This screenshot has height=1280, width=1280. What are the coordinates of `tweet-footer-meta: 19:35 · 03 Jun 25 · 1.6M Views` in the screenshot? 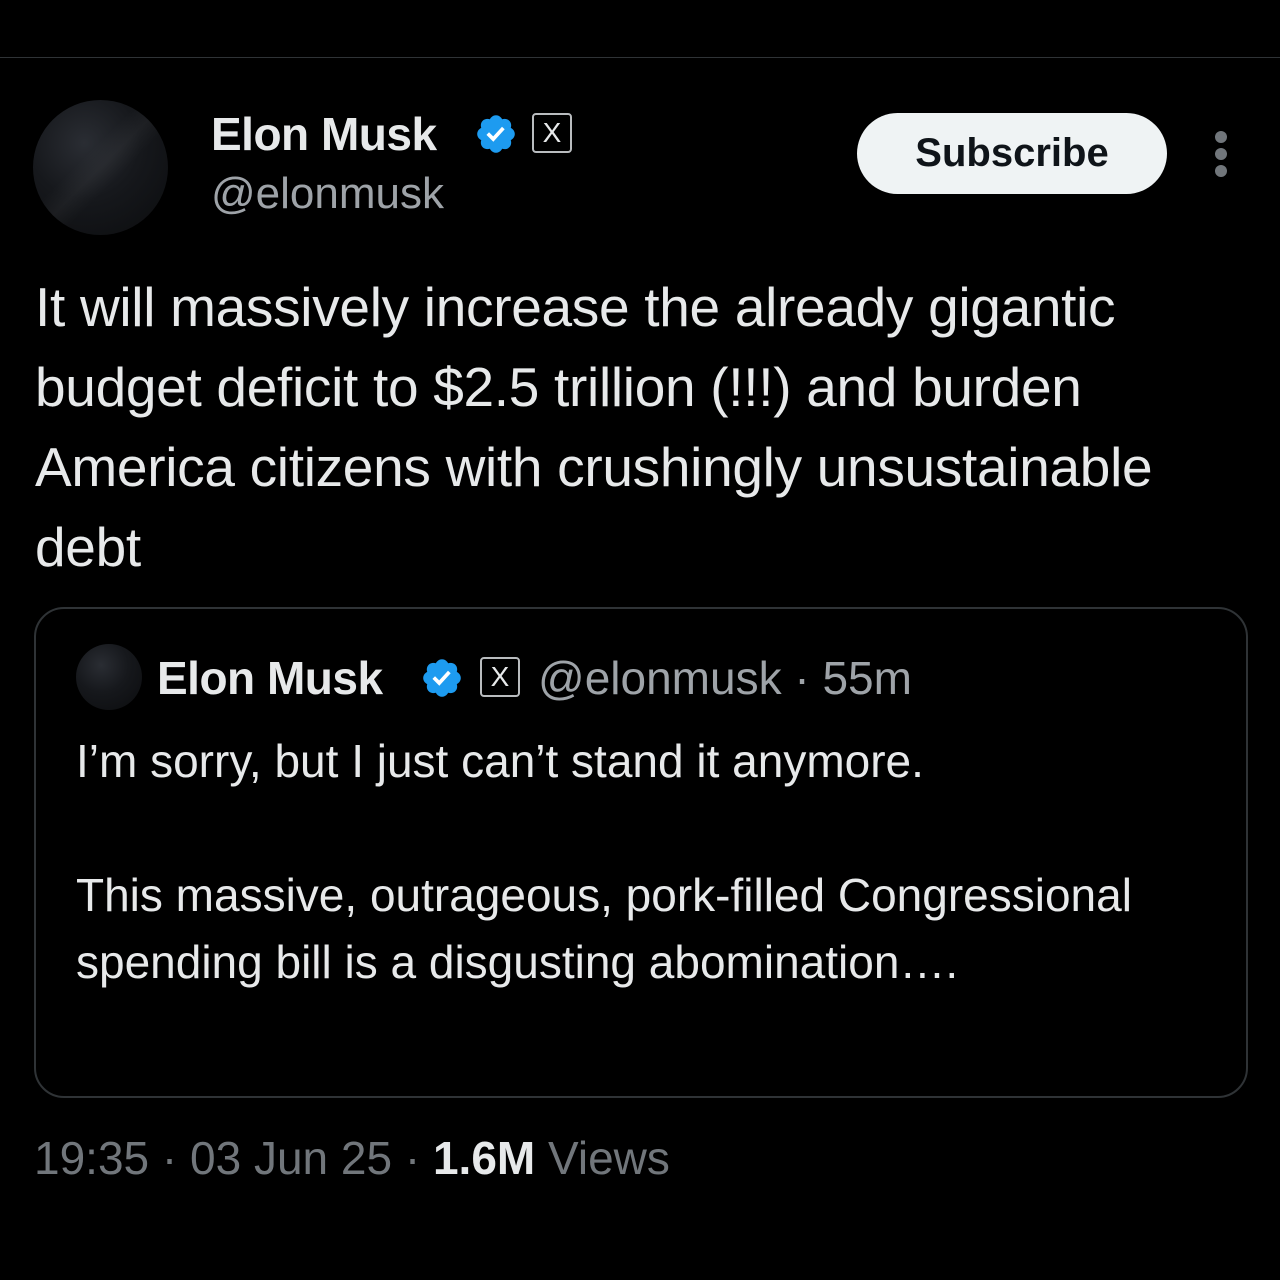 It's located at (352, 1158).